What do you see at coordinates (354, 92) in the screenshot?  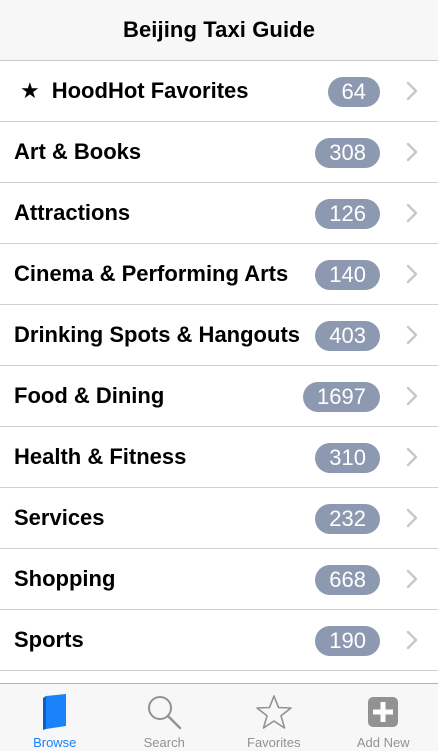 I see `count-badge: 64` at bounding box center [354, 92].